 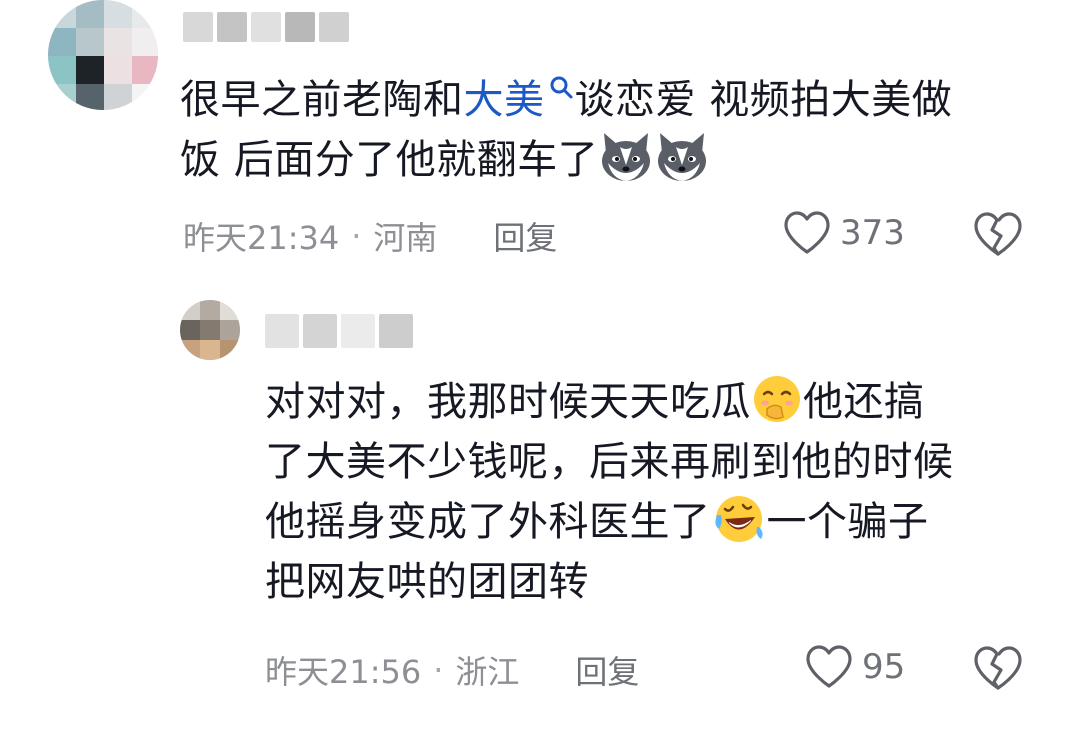 I want to click on reply-text-part: 他摇身变成了外科医生了, so click(x=488, y=522).